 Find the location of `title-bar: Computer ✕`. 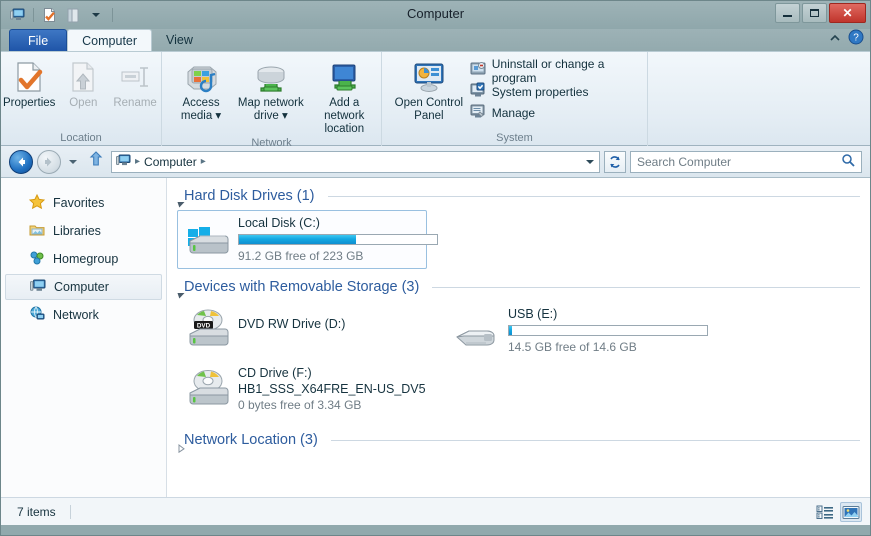

title-bar: Computer ✕ is located at coordinates (435, 15).